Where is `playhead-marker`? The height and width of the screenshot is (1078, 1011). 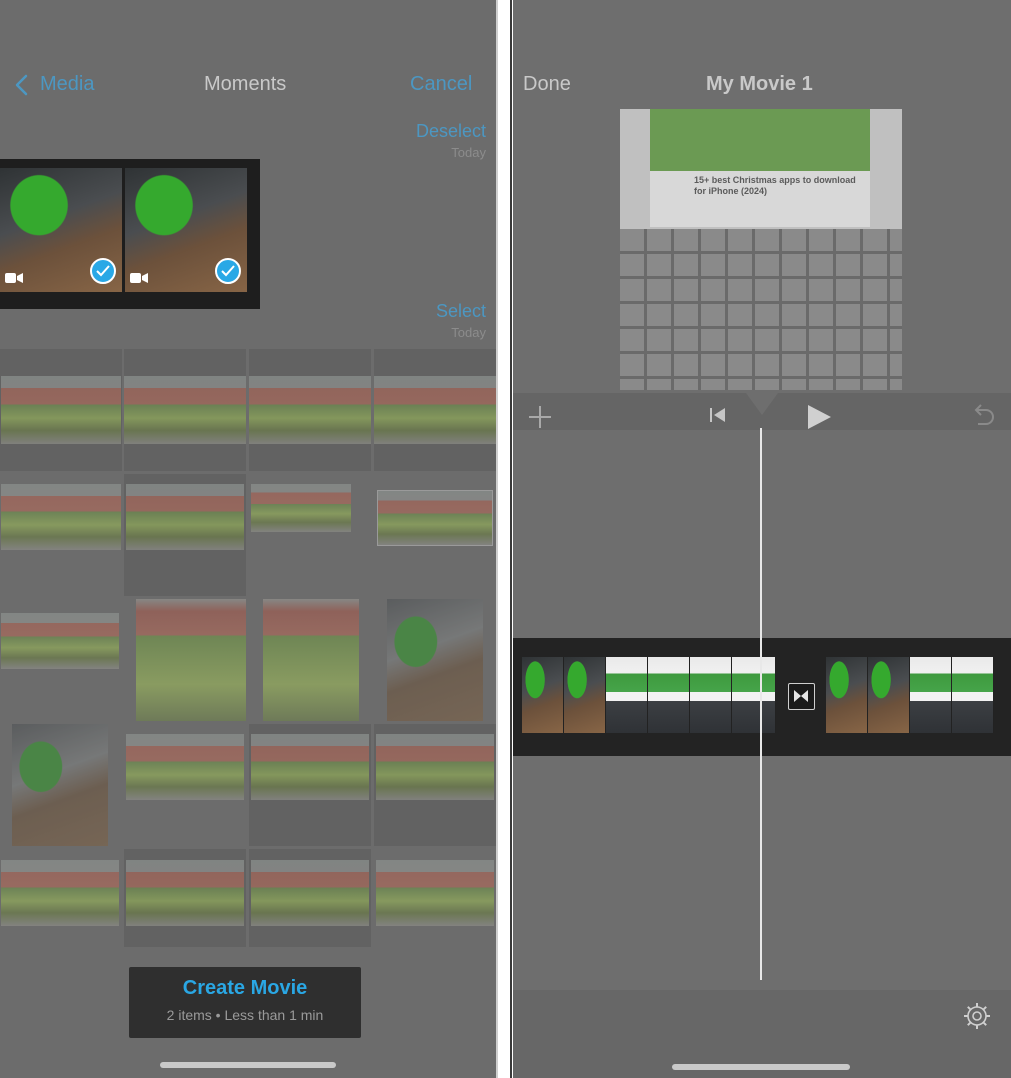 playhead-marker is located at coordinates (762, 404).